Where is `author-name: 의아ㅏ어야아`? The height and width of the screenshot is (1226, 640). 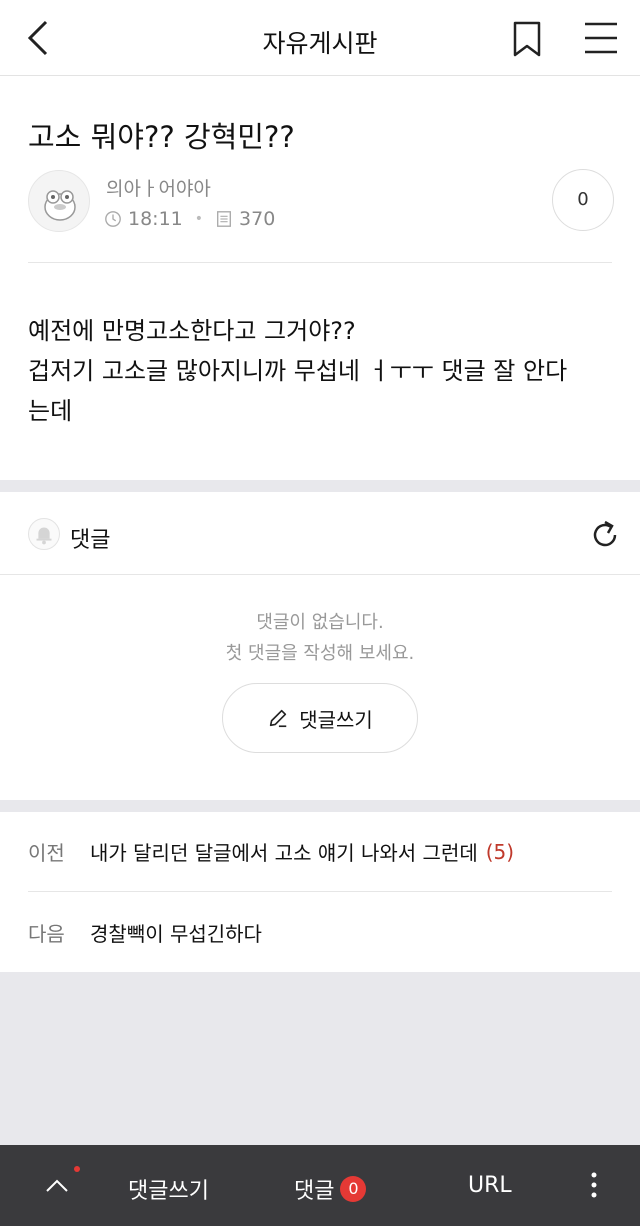 author-name: 의아ㅏ어야아 is located at coordinates (158, 187).